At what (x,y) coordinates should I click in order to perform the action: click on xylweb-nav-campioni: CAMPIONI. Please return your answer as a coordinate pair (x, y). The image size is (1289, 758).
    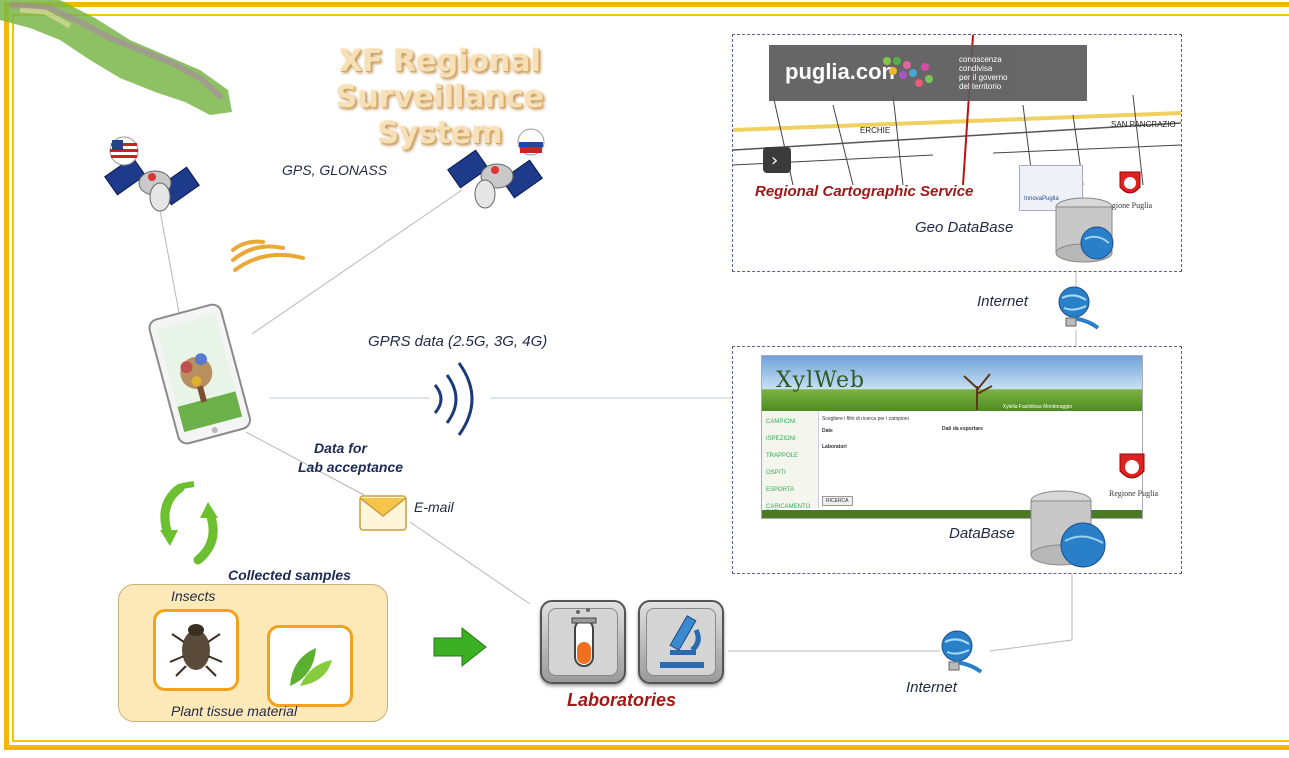
    Looking at the image, I should click on (790, 422).